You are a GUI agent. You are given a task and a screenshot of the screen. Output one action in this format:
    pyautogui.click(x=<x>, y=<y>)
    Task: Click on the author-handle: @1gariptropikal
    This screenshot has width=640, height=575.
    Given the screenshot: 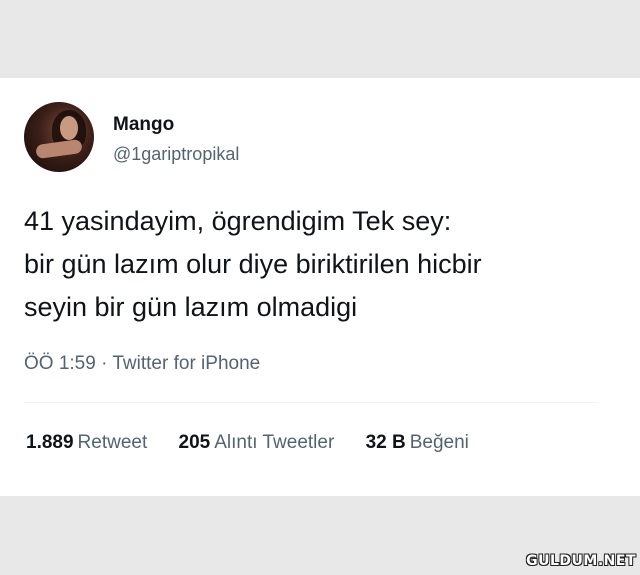 What is the action you would take?
    pyautogui.click(x=176, y=154)
    